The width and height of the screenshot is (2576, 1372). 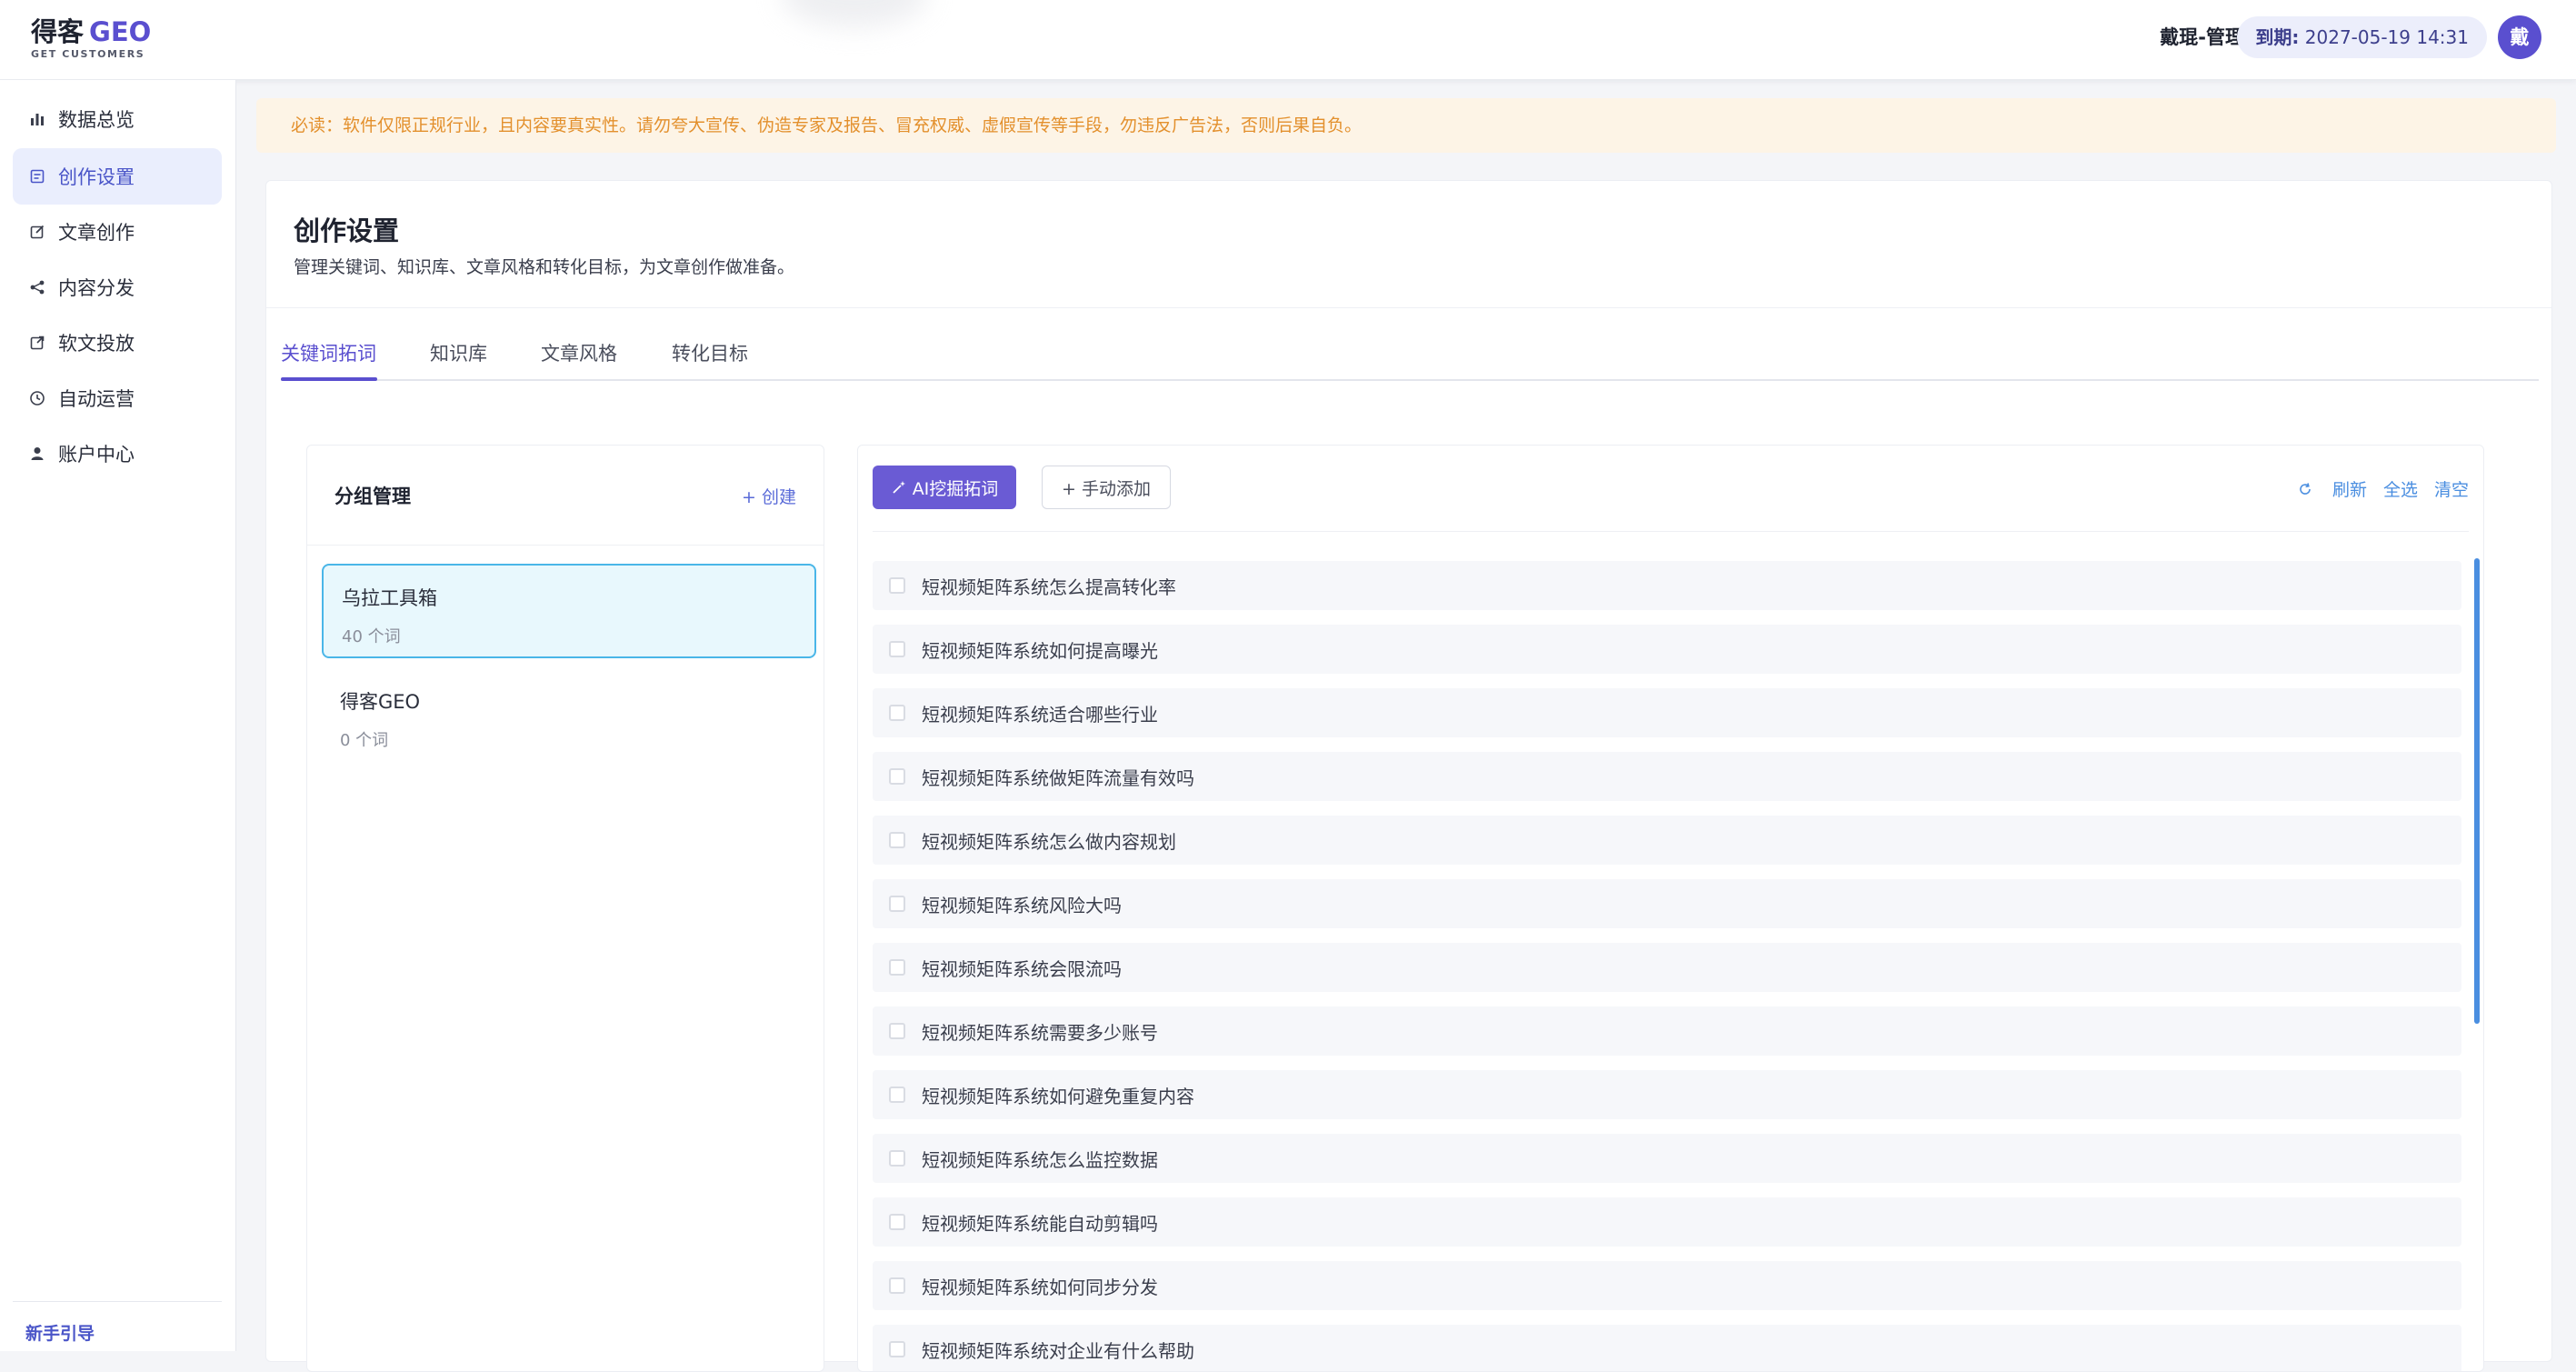 I want to click on sidebar-item-article-creation: 文章创作, so click(x=118, y=232).